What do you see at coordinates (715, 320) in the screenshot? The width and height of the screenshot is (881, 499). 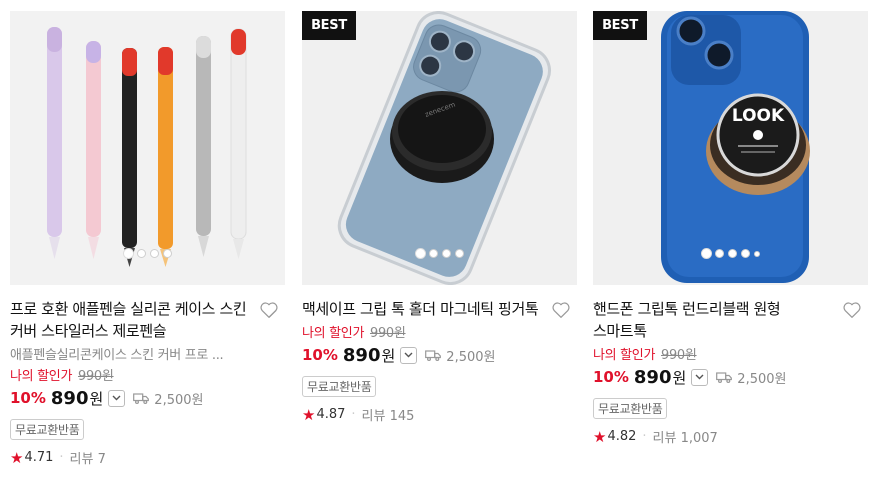 I see `product-title: 핸드폰 그립톡 런드리블랙 원형 스마트톡` at bounding box center [715, 320].